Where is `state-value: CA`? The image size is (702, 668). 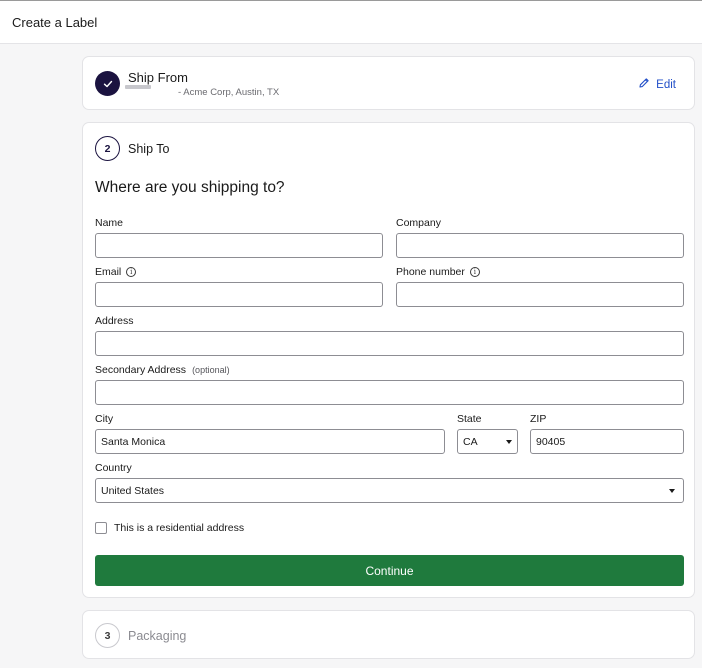
state-value: CA is located at coordinates (470, 441).